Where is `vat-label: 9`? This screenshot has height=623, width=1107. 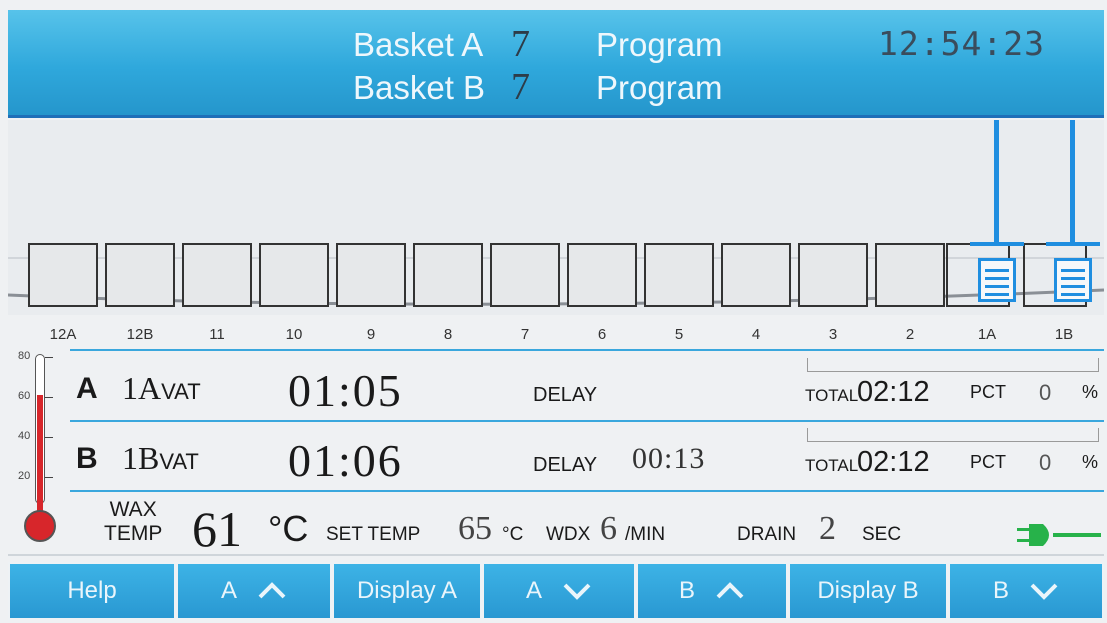 vat-label: 9 is located at coordinates (371, 334).